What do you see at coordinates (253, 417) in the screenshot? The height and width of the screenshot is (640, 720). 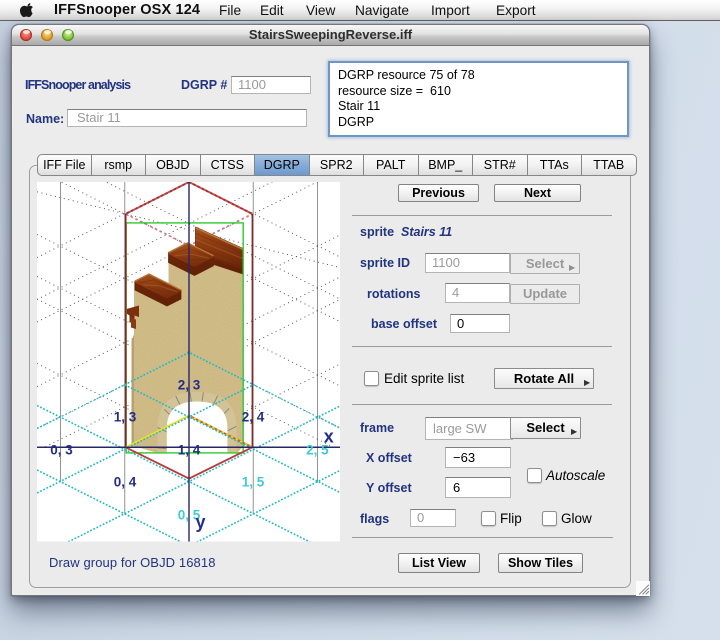 I see `svg-text: 2, 4` at bounding box center [253, 417].